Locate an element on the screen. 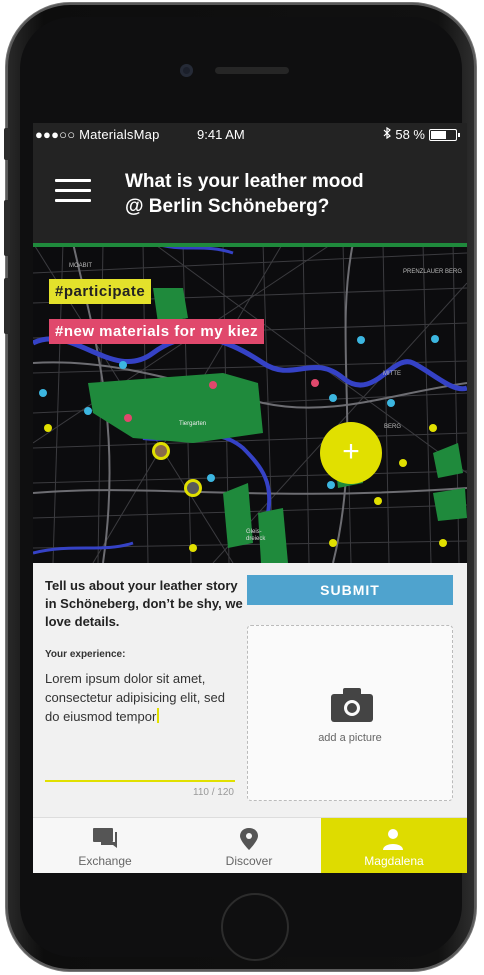  map-label-tiergarten: Tiergarten is located at coordinates (193, 424).